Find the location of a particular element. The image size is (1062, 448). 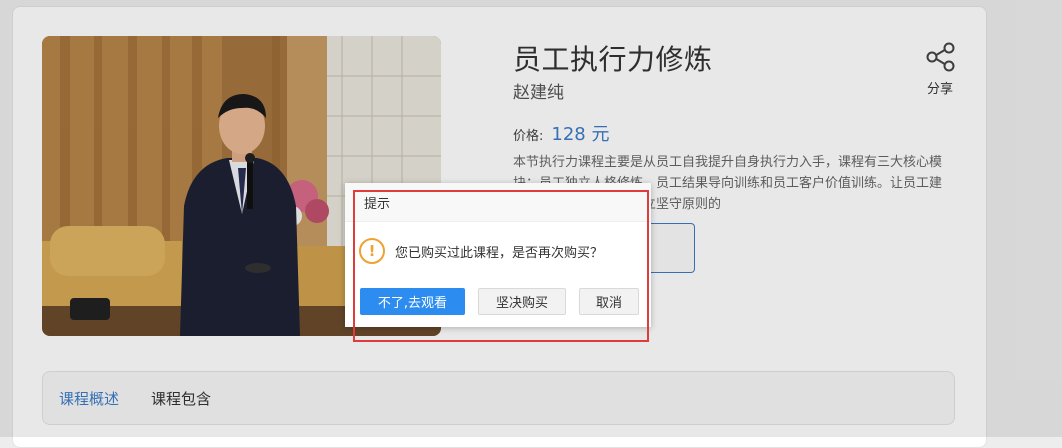

dialog-title: 提示 is located at coordinates (377, 204).